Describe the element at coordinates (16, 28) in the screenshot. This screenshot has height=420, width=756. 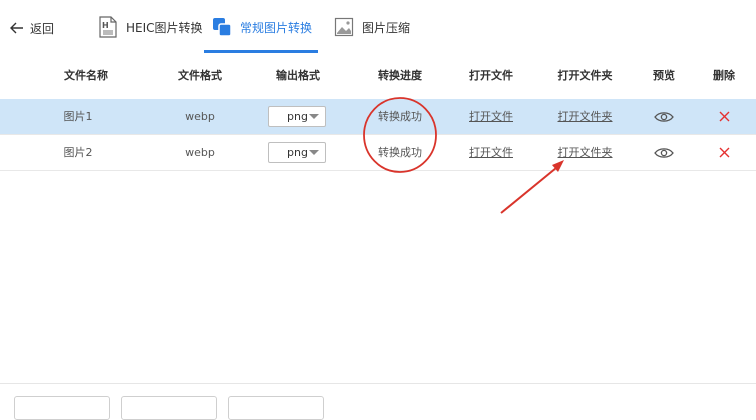
I see `arrow-left-icon` at that location.